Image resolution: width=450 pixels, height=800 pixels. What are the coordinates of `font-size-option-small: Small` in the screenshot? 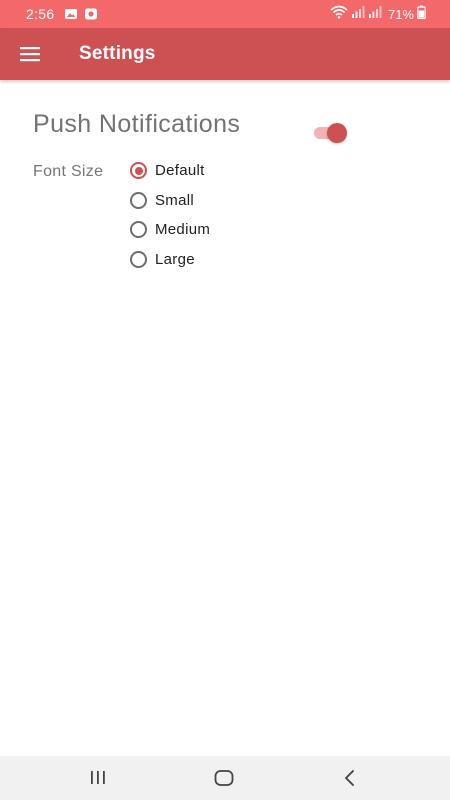 It's located at (170, 201).